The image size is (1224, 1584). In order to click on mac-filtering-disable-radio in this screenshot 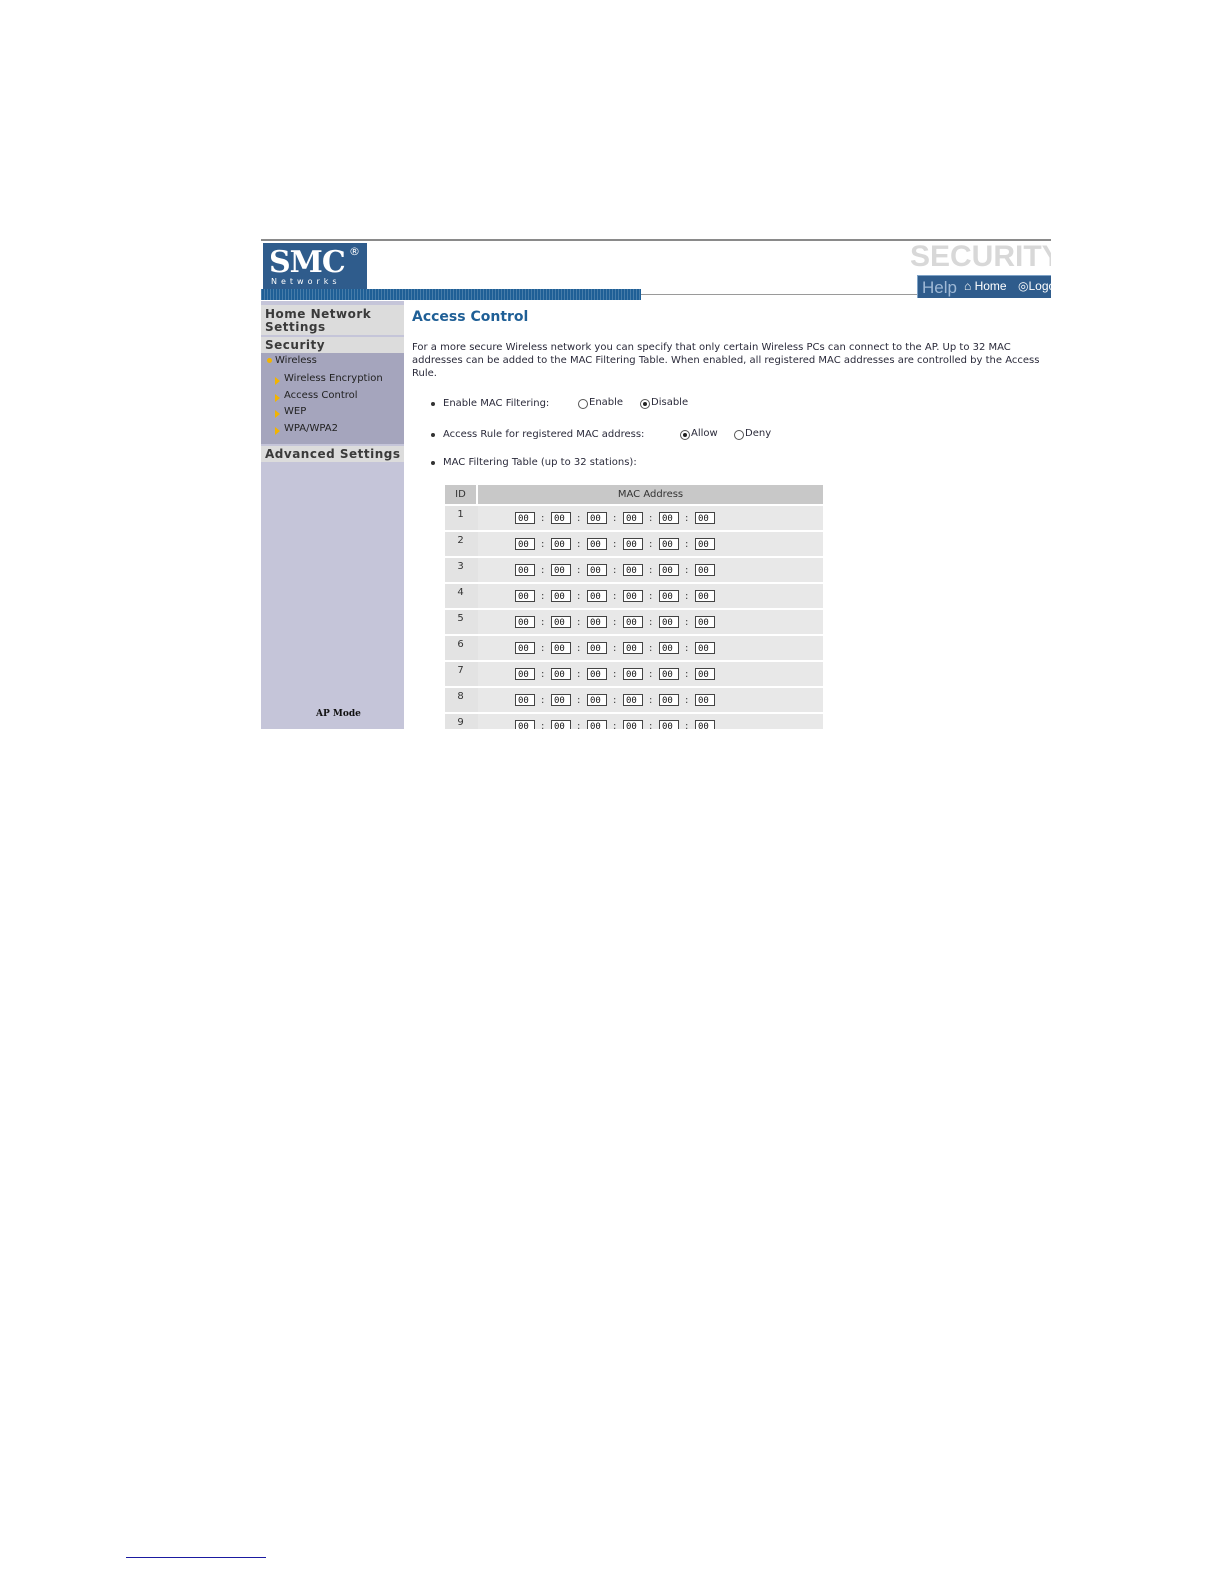, I will do `click(645, 404)`.